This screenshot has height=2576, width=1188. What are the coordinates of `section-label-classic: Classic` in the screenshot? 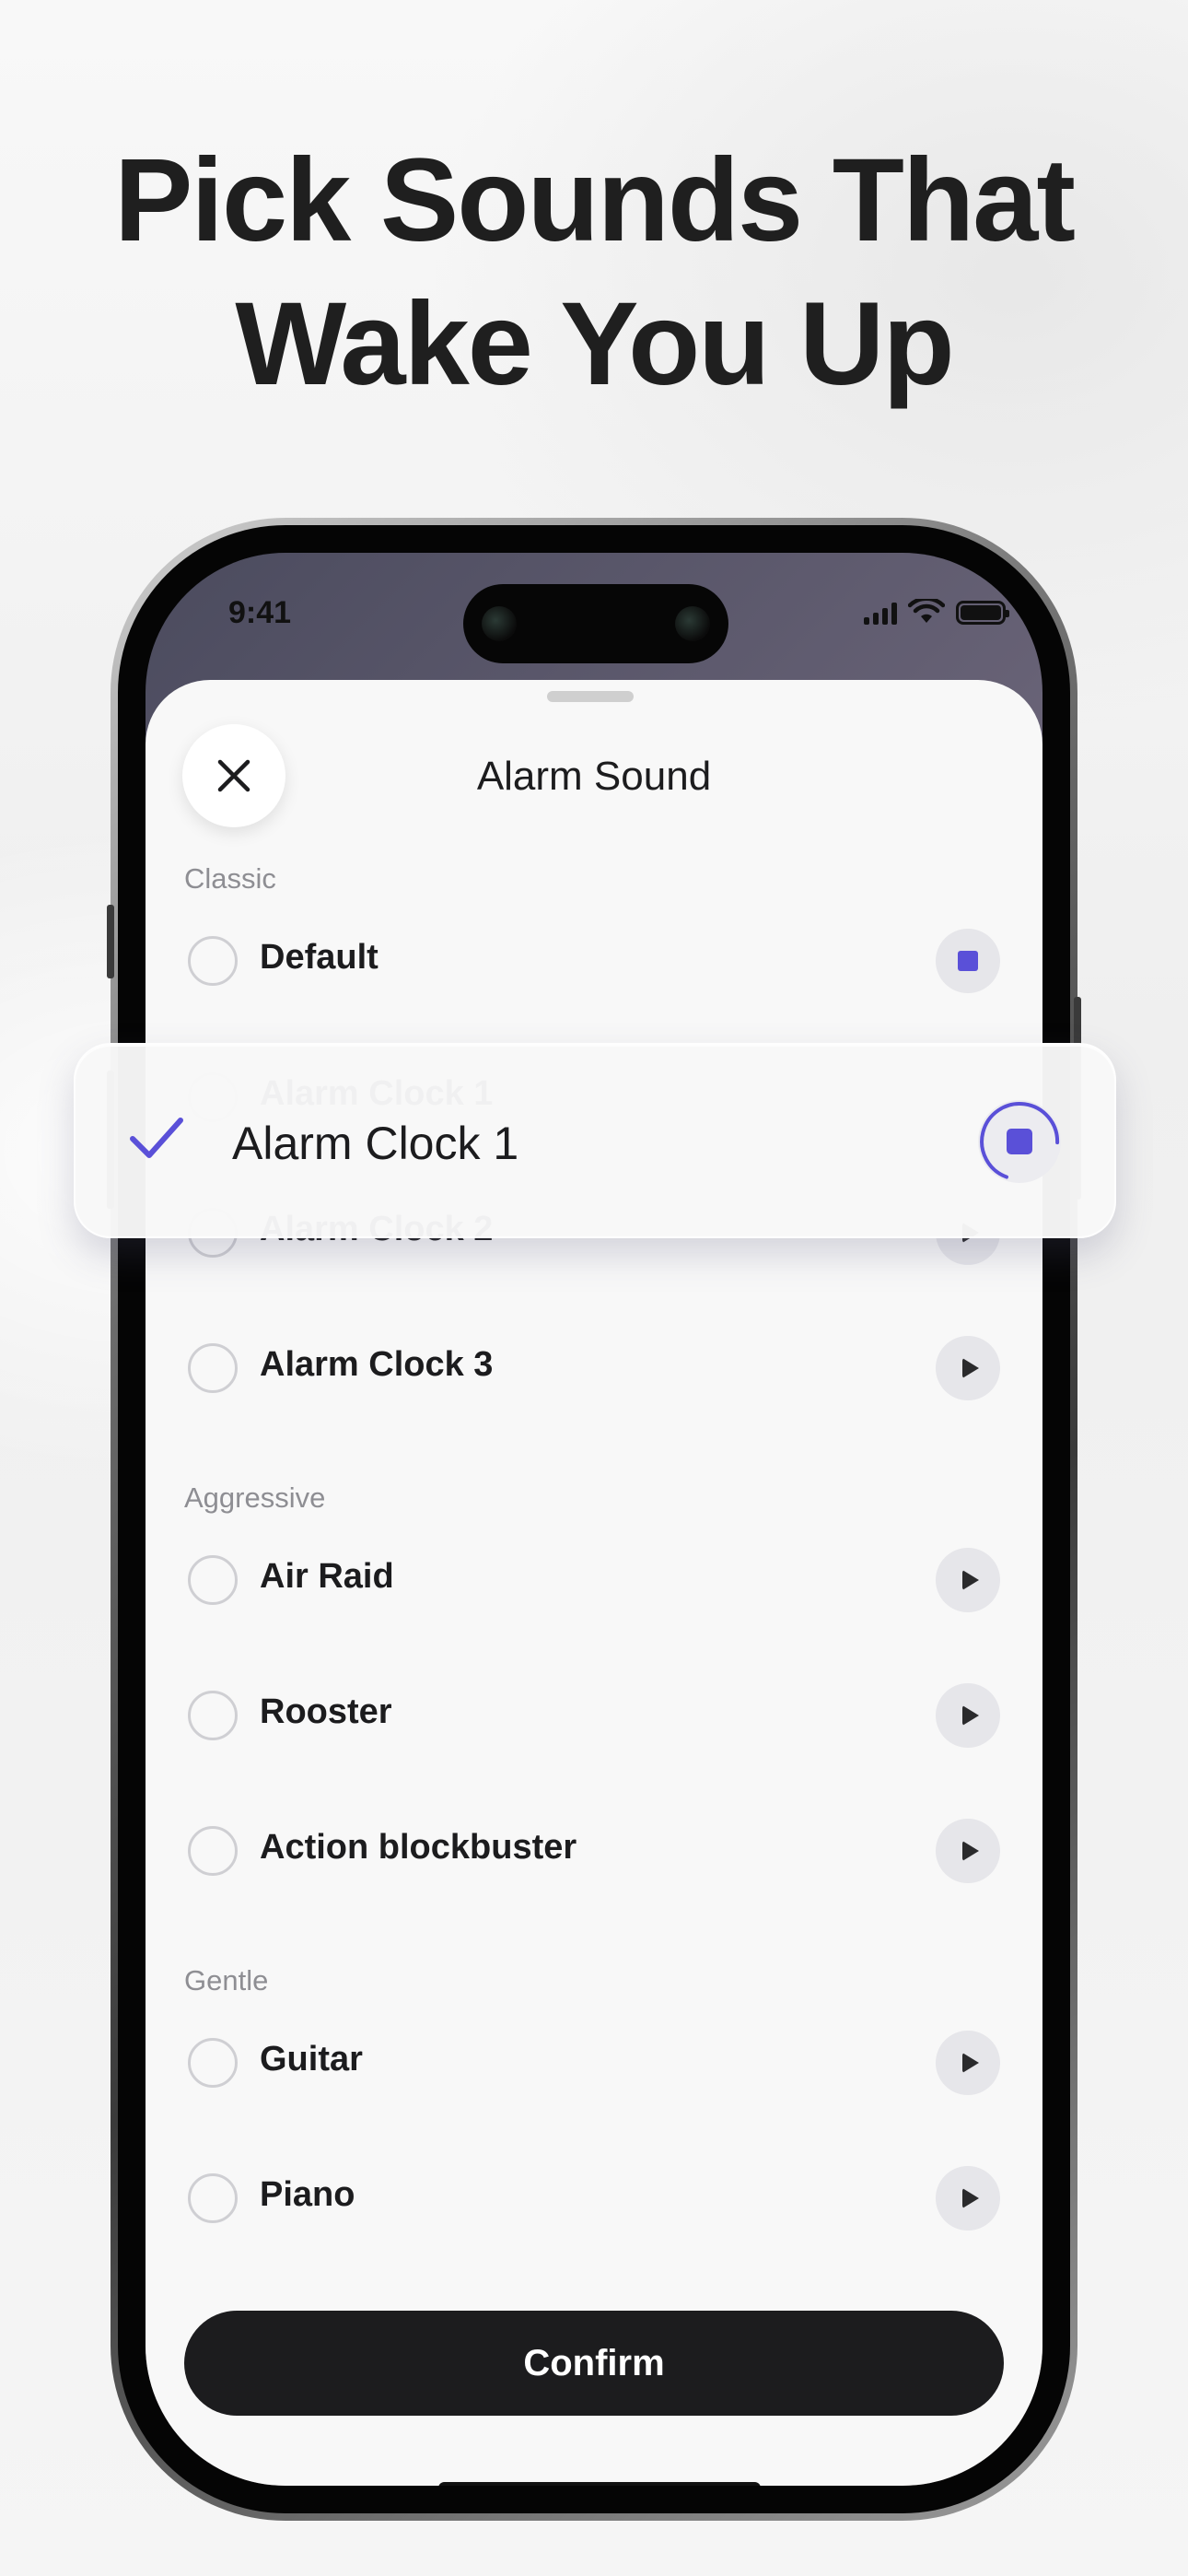 It's located at (230, 878).